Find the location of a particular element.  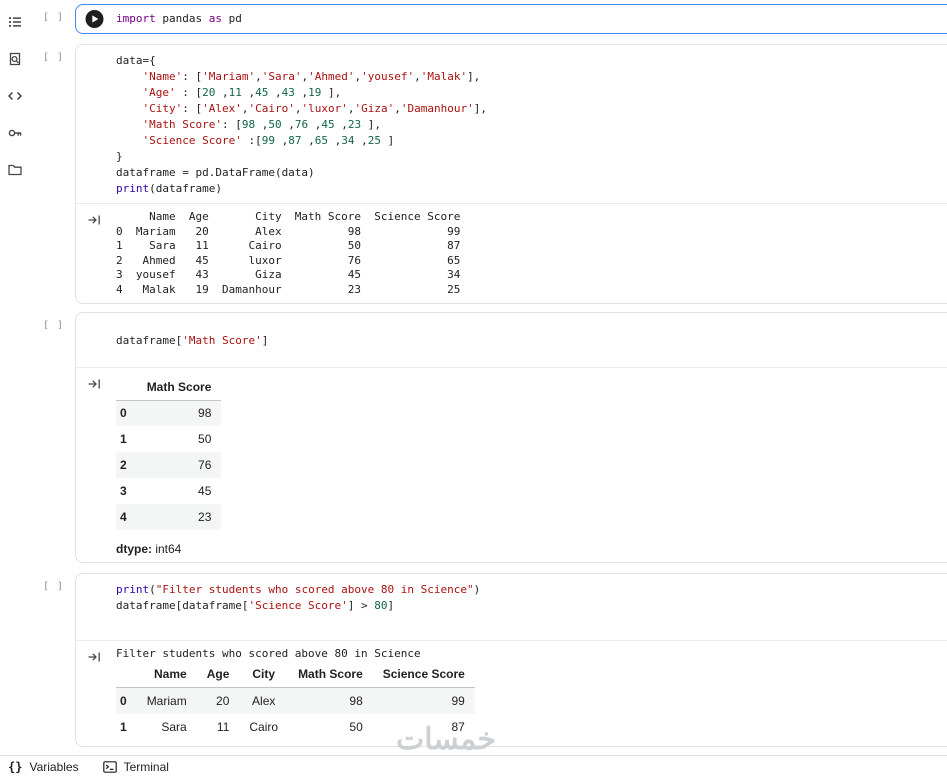

notebook-cell: [ ] import pandas as pd is located at coordinates (488, 19).